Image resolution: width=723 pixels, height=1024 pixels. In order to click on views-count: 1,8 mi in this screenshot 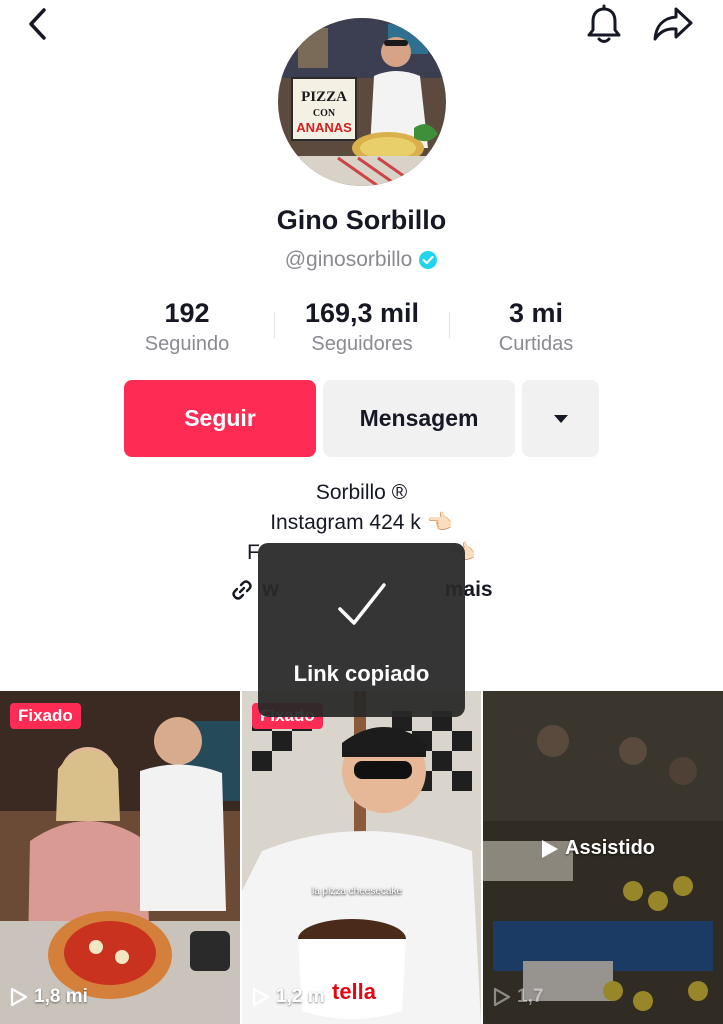, I will do `click(61, 996)`.